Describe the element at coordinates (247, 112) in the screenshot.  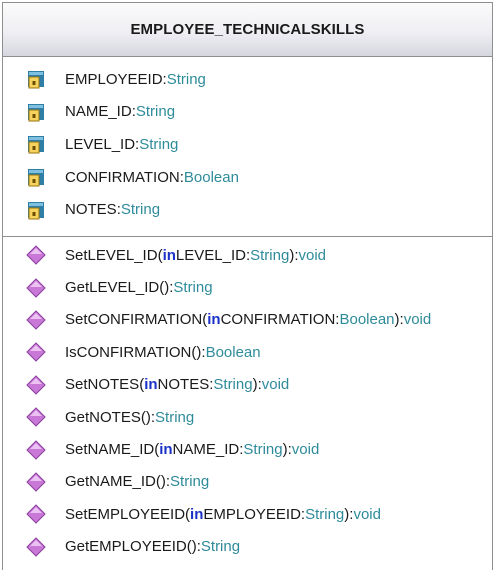
I see `attribute-row: NAME_ID: String` at that location.